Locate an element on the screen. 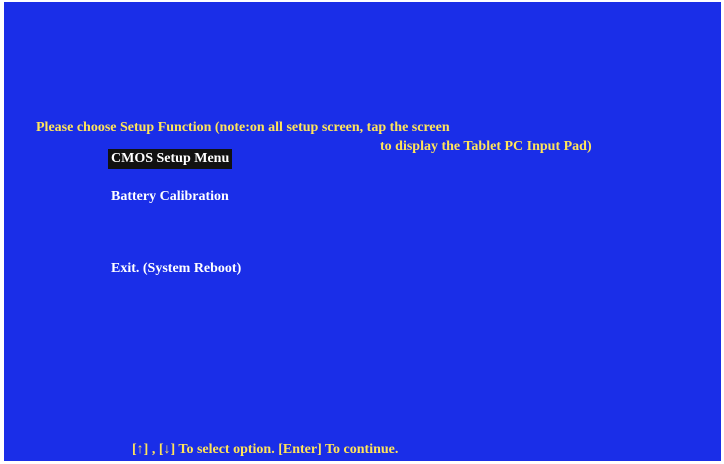 This screenshot has height=464, width=724. setup-prompt-line-2: to display the Tablet PC Input Pad) is located at coordinates (486, 146).